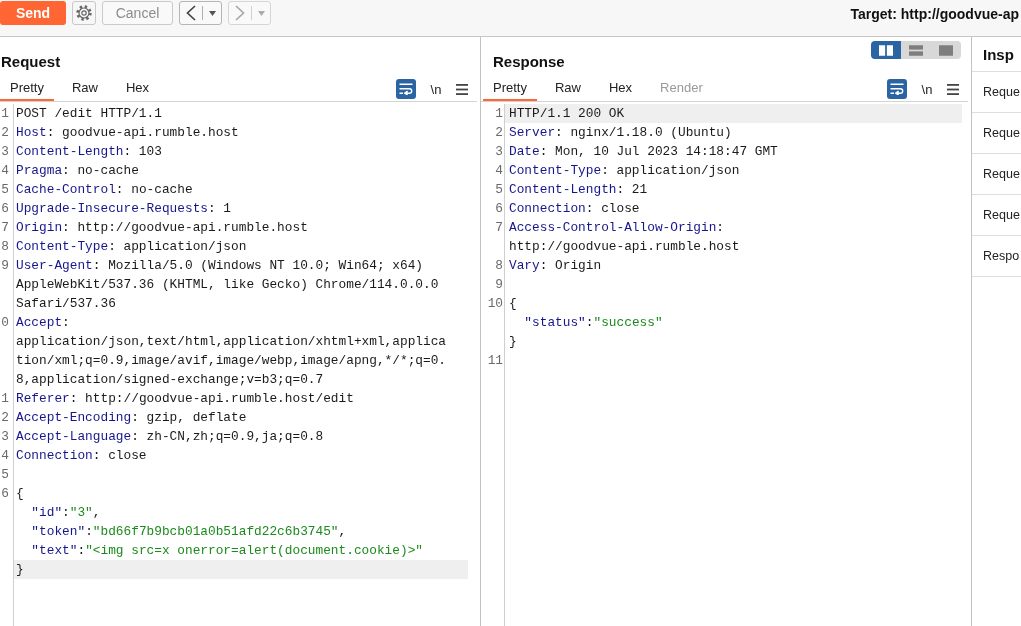  I want to click on back-button, so click(200, 13).